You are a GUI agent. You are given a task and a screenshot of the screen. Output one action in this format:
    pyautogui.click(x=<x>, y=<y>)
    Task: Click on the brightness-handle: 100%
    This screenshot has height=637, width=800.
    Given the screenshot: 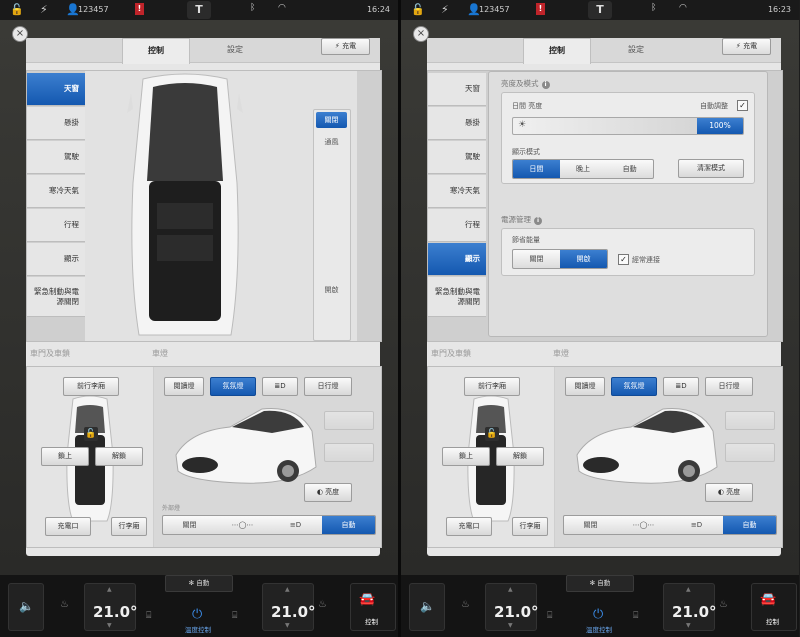 What is the action you would take?
    pyautogui.click(x=720, y=126)
    